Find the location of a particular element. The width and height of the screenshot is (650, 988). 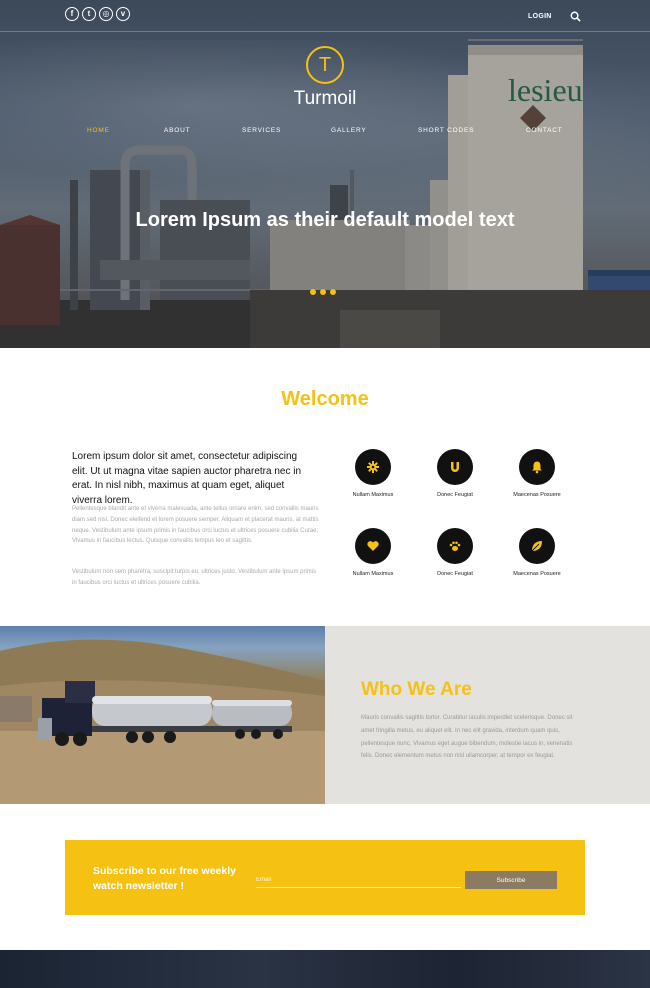

nav-item-home: HOME is located at coordinates (98, 130).